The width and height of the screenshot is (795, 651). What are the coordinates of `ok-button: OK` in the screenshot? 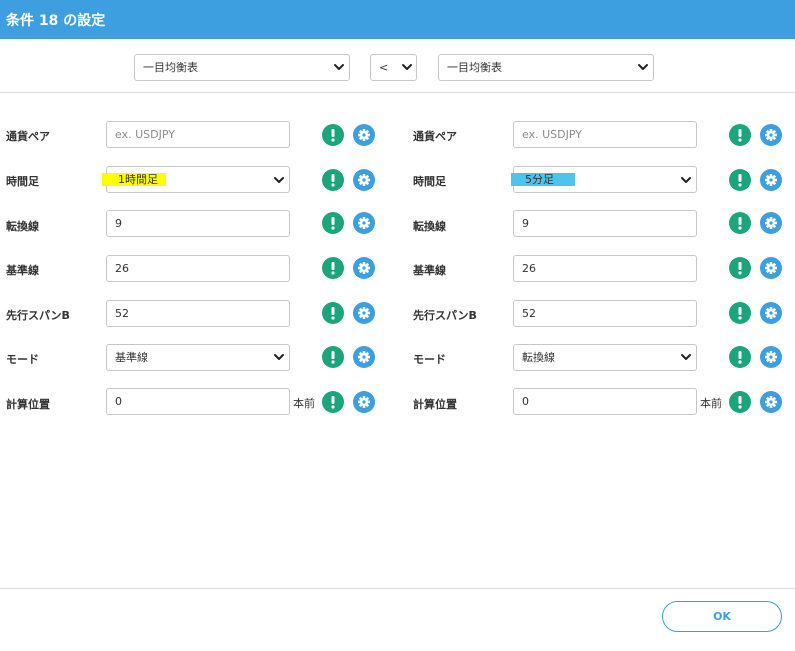 It's located at (722, 616).